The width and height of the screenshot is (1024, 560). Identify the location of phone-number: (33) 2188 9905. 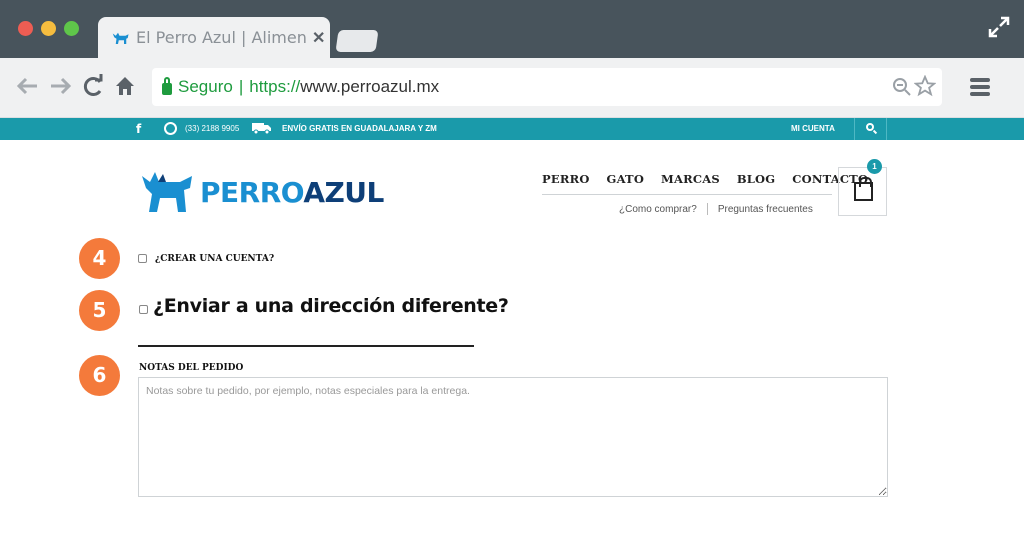
(212, 128).